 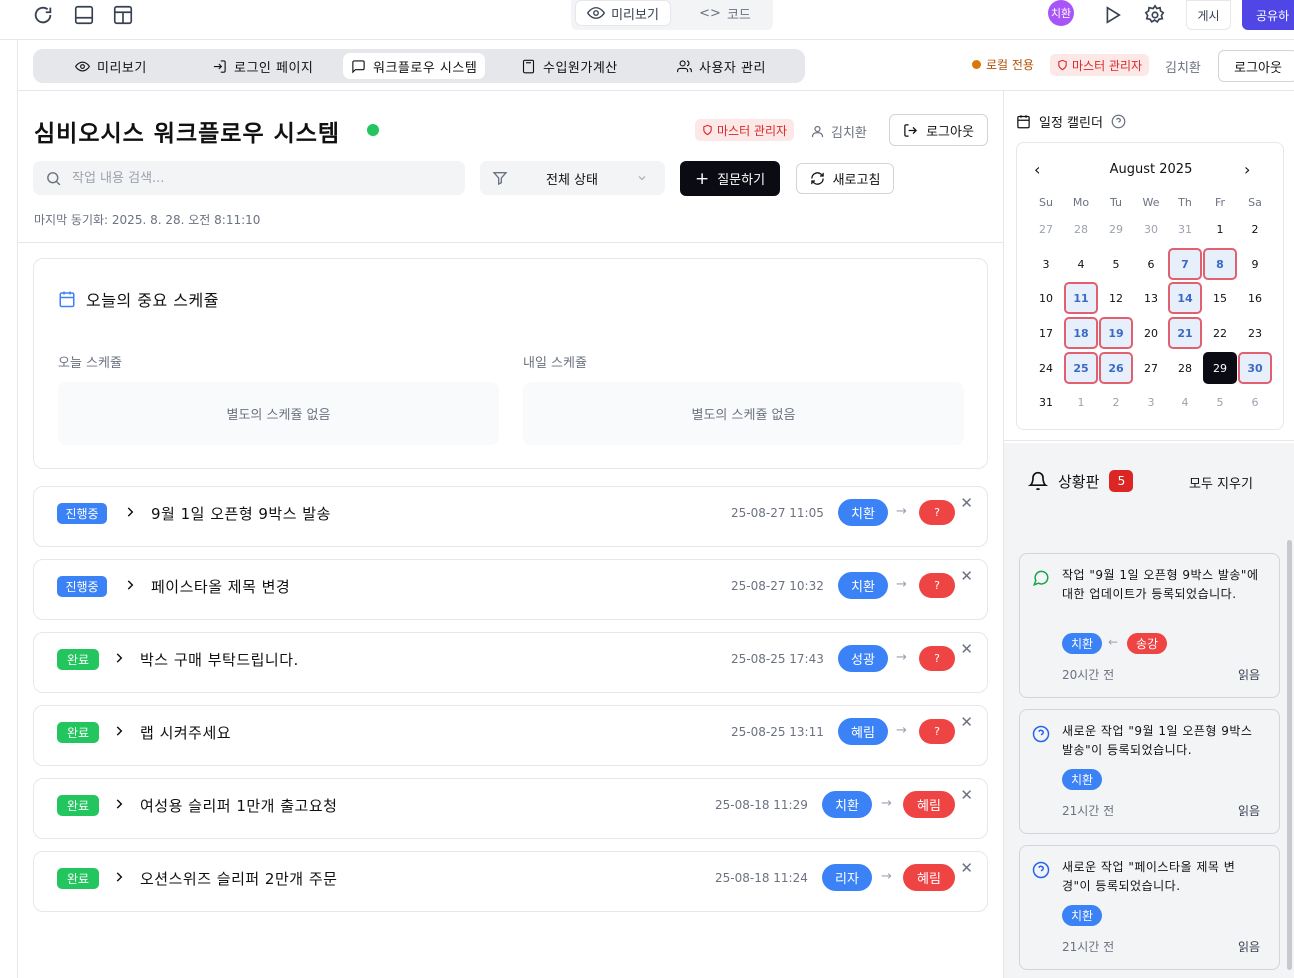 I want to click on calendar-day: 20, so click(x=1151, y=333).